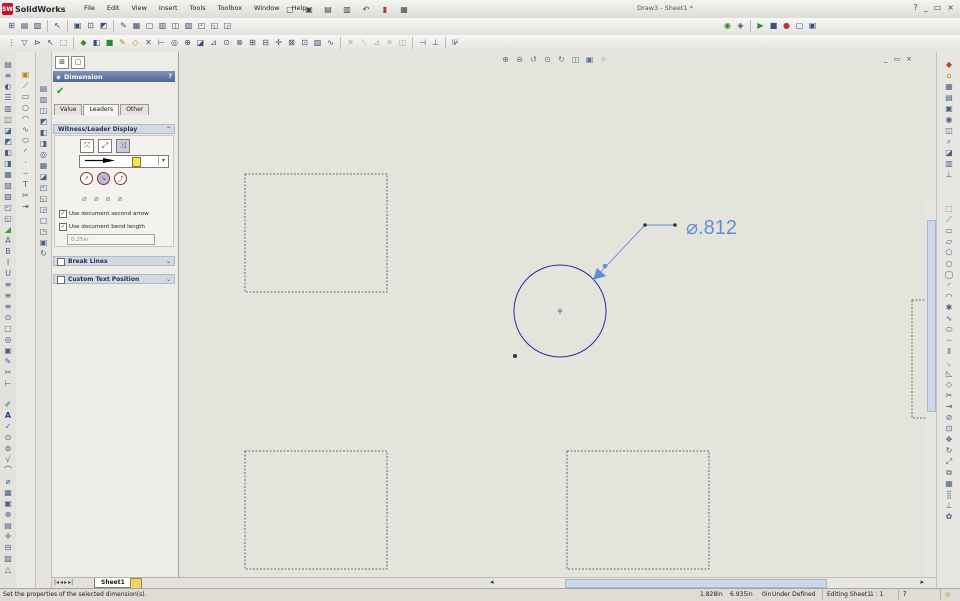 The height and width of the screenshot is (601, 960). What do you see at coordinates (60, 91) in the screenshot?
I see `ok-check-icon: ✔` at bounding box center [60, 91].